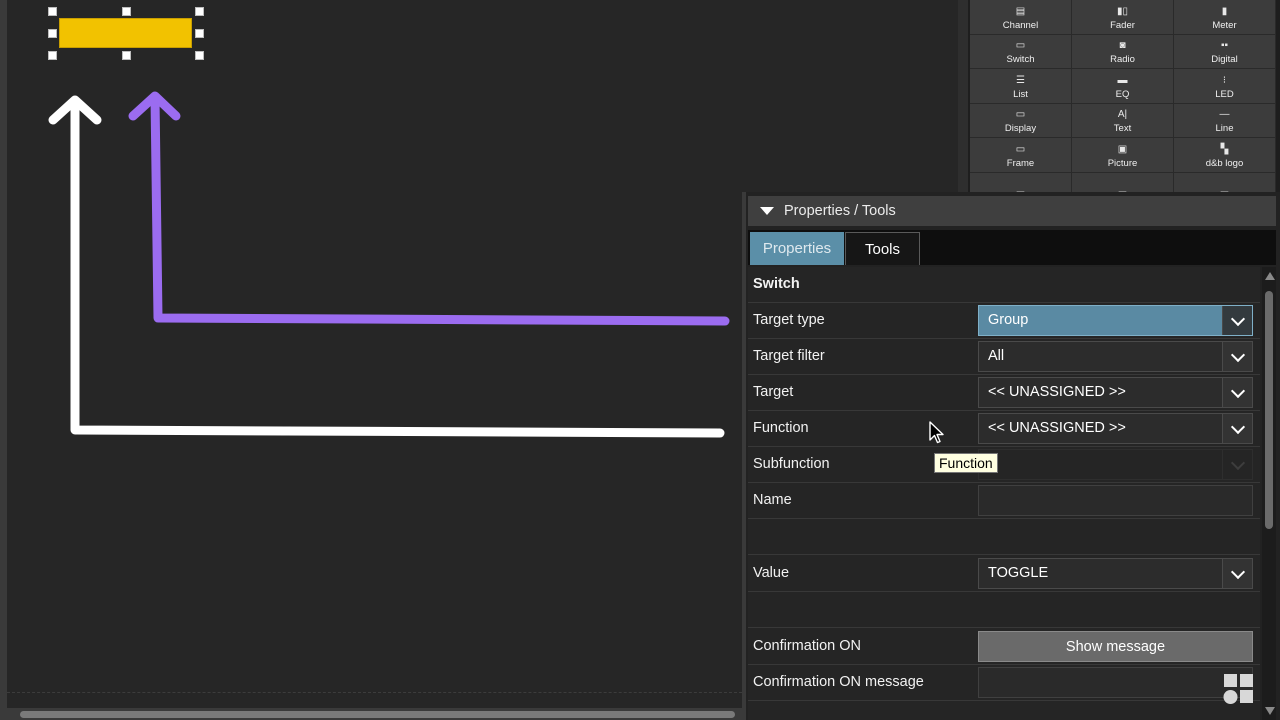 This screenshot has height=720, width=1280. I want to click on fader-icon: ▮▯, so click(1122, 11).